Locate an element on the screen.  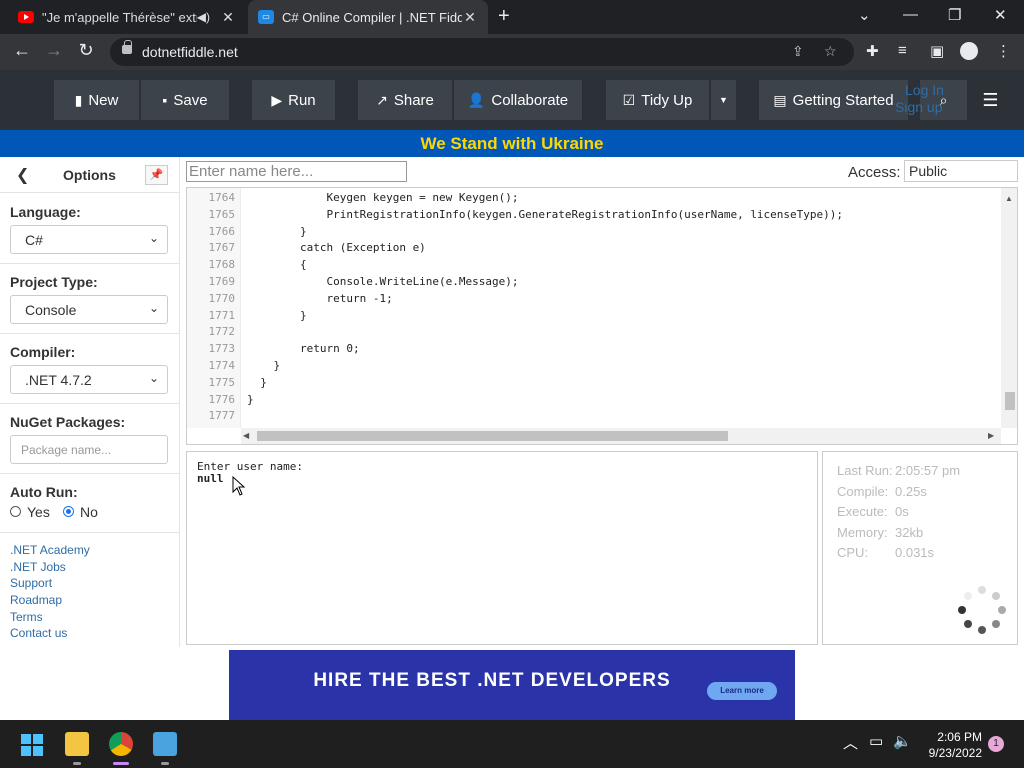
volume-icon: 🔈 is located at coordinates (902, 741).